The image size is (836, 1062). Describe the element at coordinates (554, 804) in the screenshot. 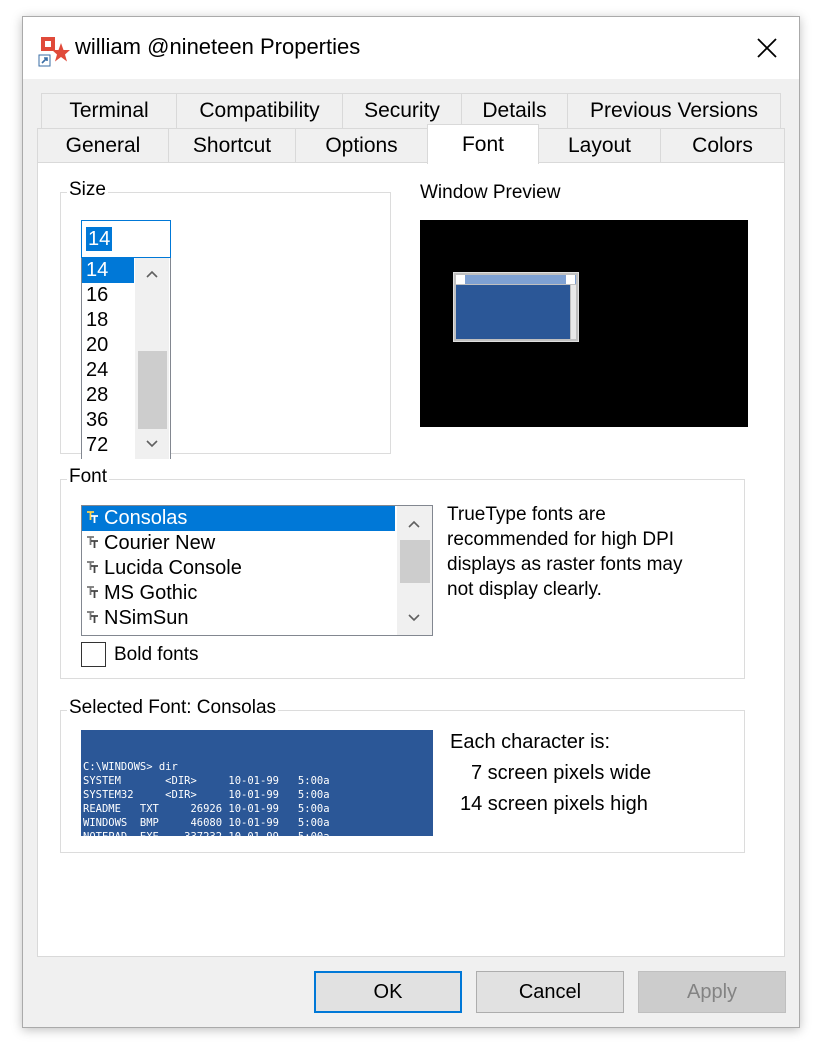

I see `char-height-text: 14 screen pixels high` at that location.